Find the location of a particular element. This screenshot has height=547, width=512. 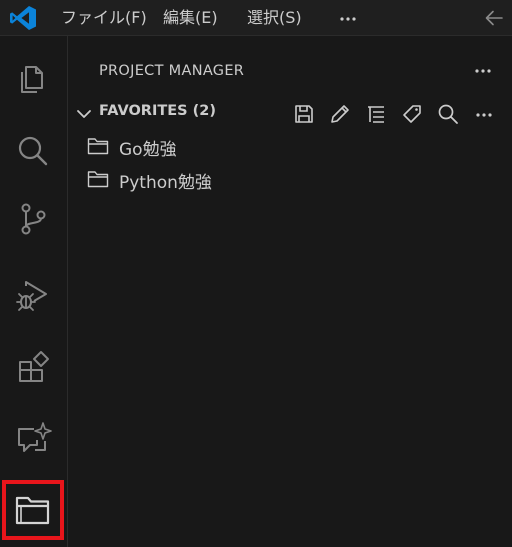

project-label: Go勉強 is located at coordinates (148, 150).